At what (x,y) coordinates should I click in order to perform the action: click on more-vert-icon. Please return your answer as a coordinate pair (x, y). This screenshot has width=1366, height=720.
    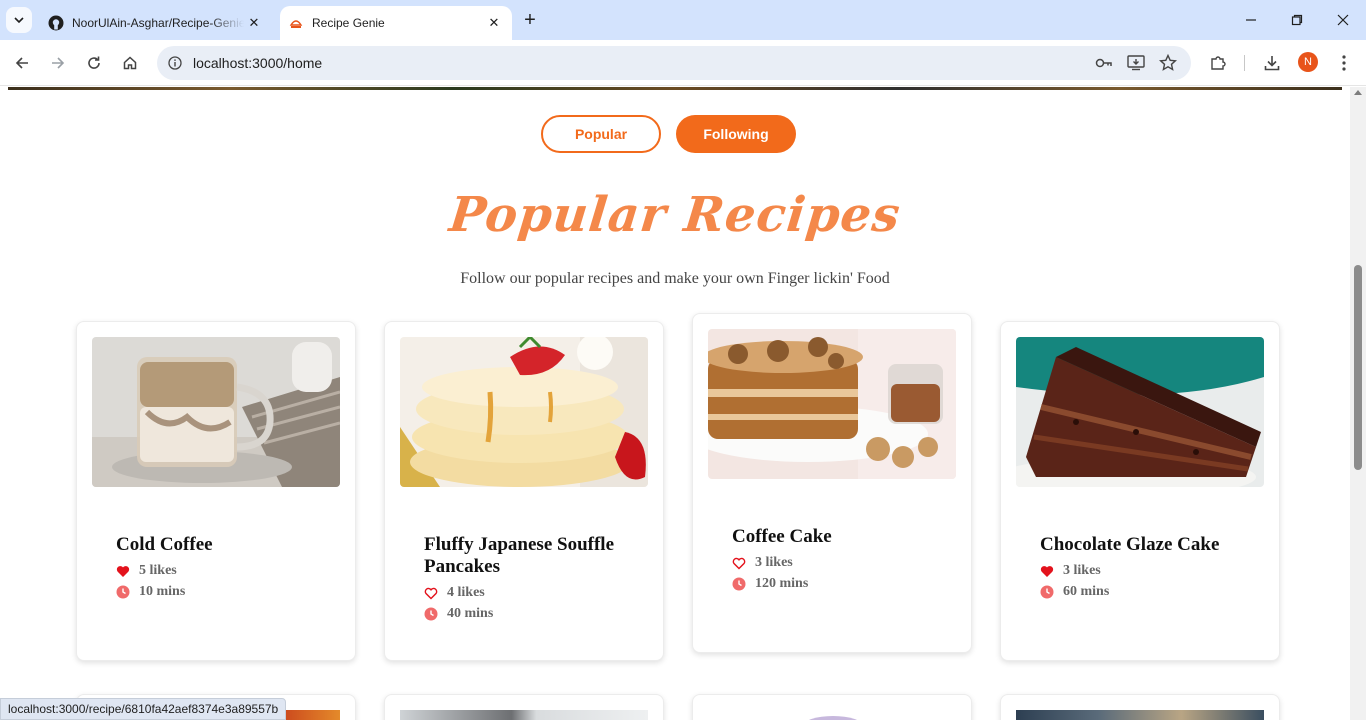
    Looking at the image, I should click on (1344, 63).